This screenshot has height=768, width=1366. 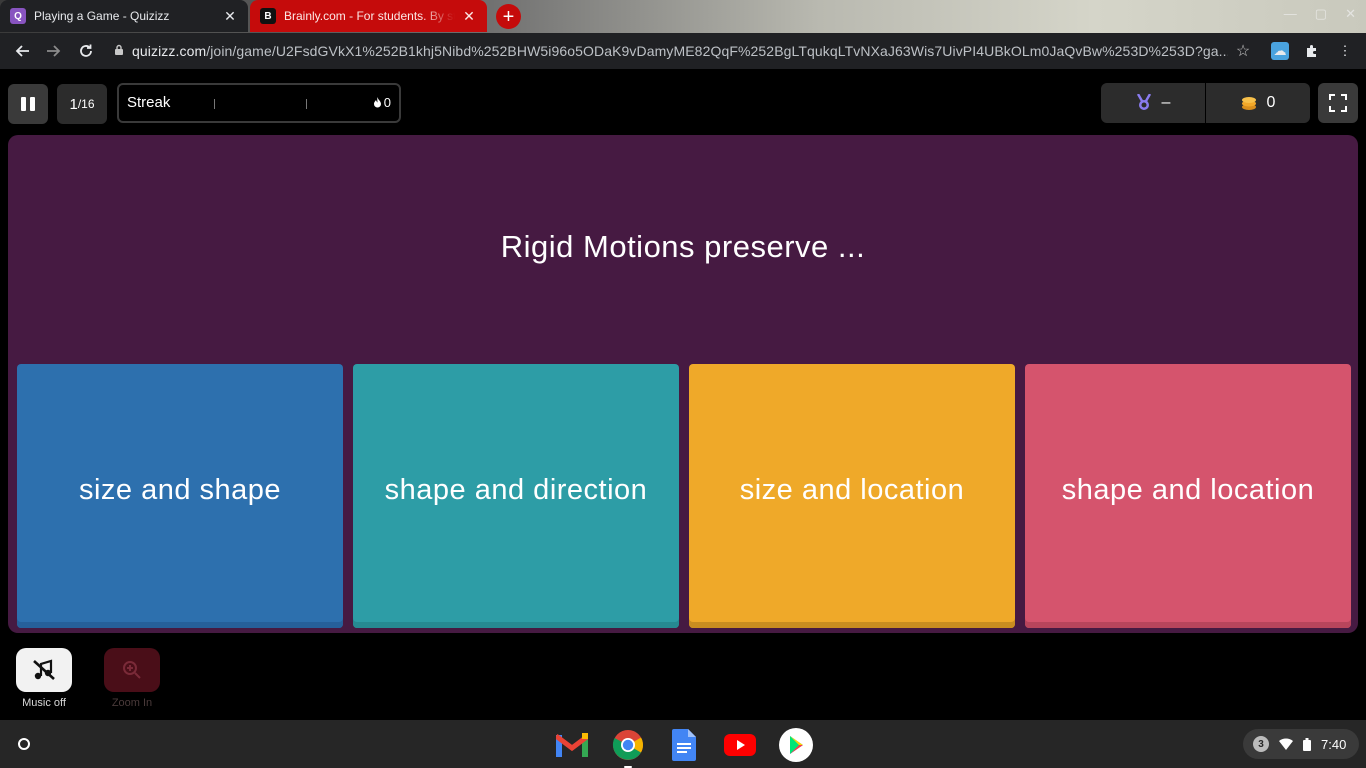 What do you see at coordinates (1286, 744) in the screenshot?
I see `wifi-icon` at bounding box center [1286, 744].